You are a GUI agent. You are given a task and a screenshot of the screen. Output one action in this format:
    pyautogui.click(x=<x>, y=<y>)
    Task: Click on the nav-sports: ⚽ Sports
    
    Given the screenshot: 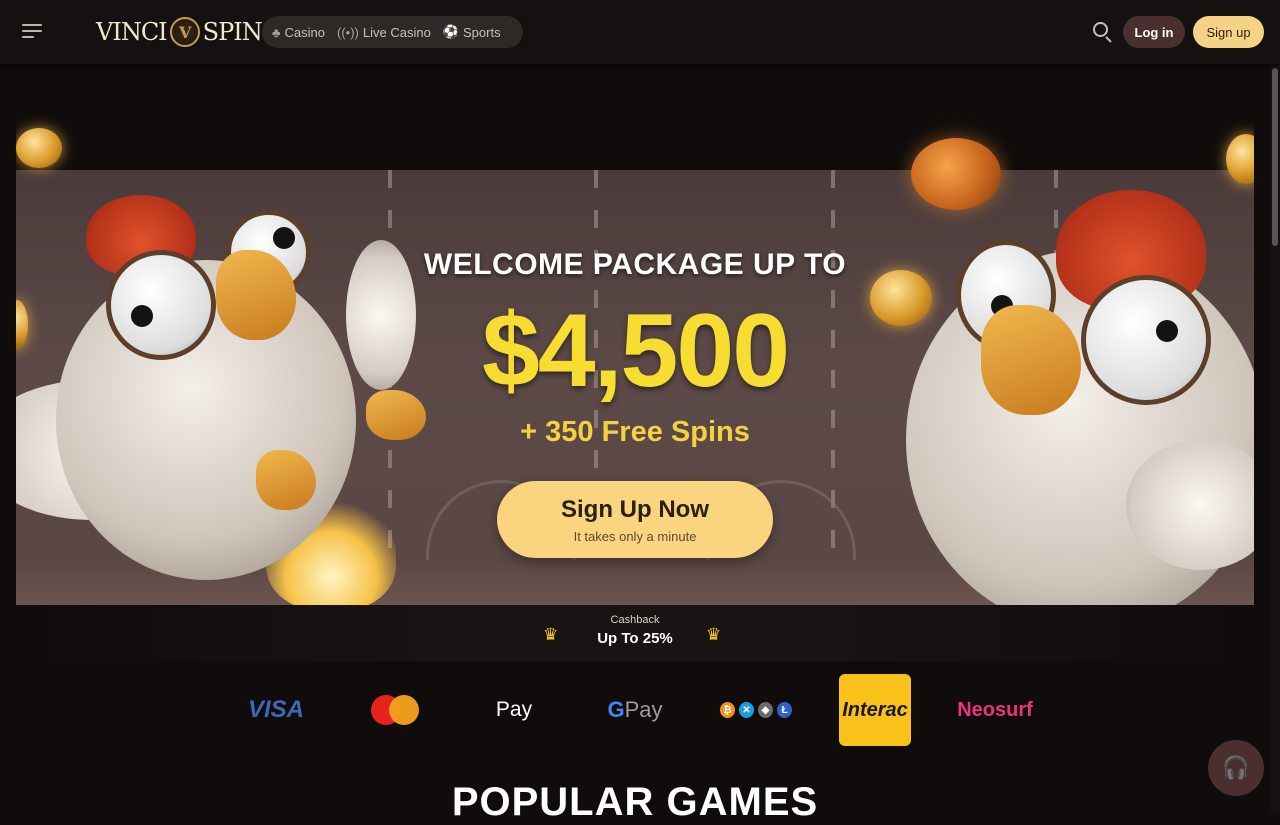 What is the action you would take?
    pyautogui.click(x=471, y=32)
    